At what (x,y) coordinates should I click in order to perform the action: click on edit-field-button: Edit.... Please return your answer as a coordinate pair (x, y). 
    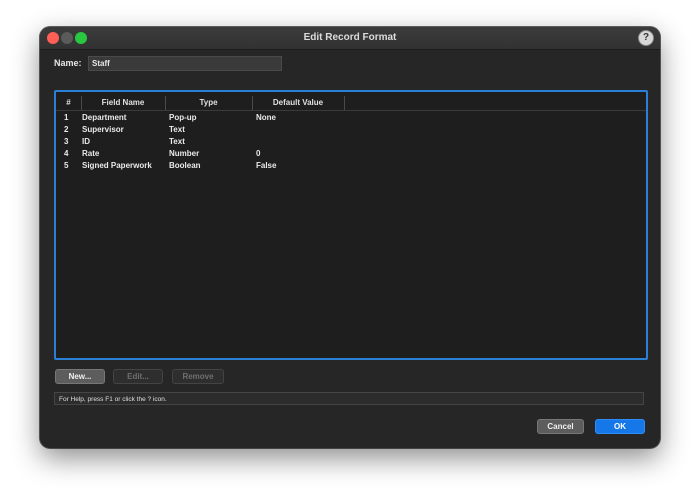
    Looking at the image, I should click on (138, 376).